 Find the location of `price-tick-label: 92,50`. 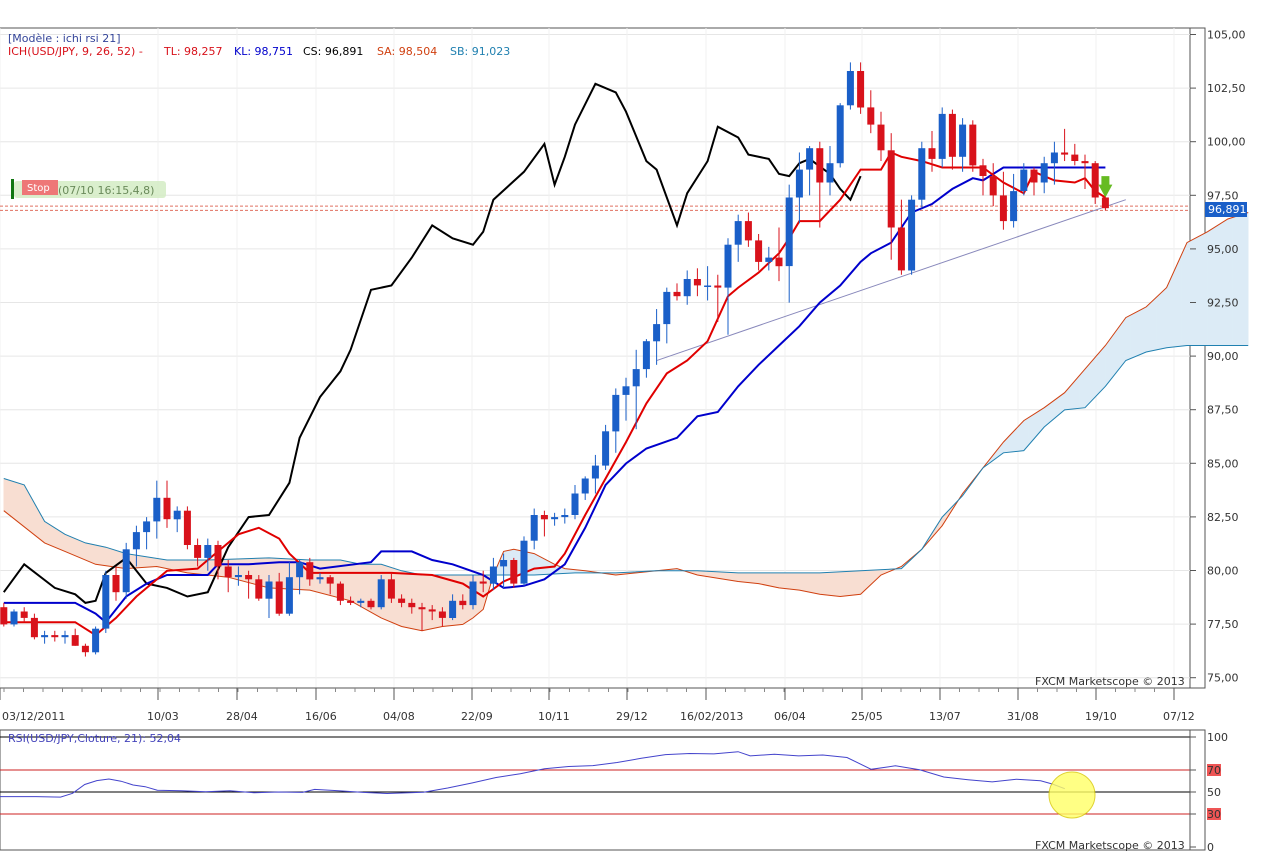

price-tick-label: 92,50 is located at coordinates (1223, 303).